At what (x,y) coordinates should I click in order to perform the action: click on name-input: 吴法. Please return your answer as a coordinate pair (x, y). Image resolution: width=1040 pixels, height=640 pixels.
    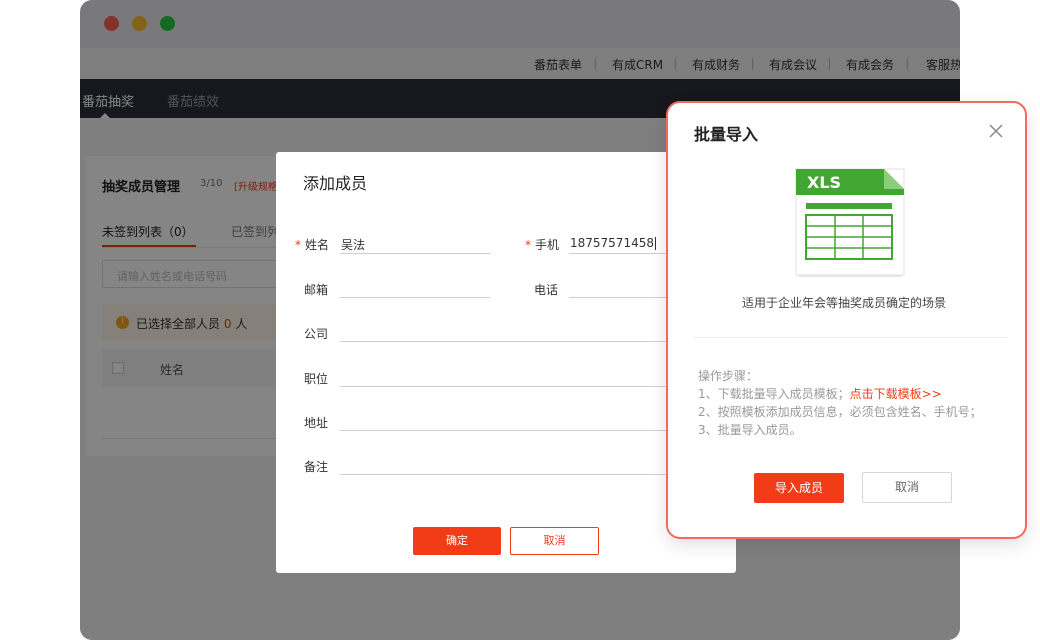
    Looking at the image, I should click on (353, 244).